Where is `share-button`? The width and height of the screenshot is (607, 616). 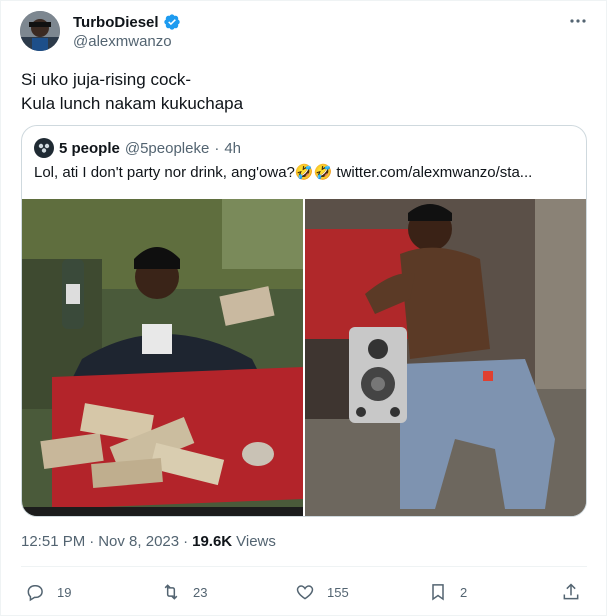
share-button is located at coordinates (571, 592).